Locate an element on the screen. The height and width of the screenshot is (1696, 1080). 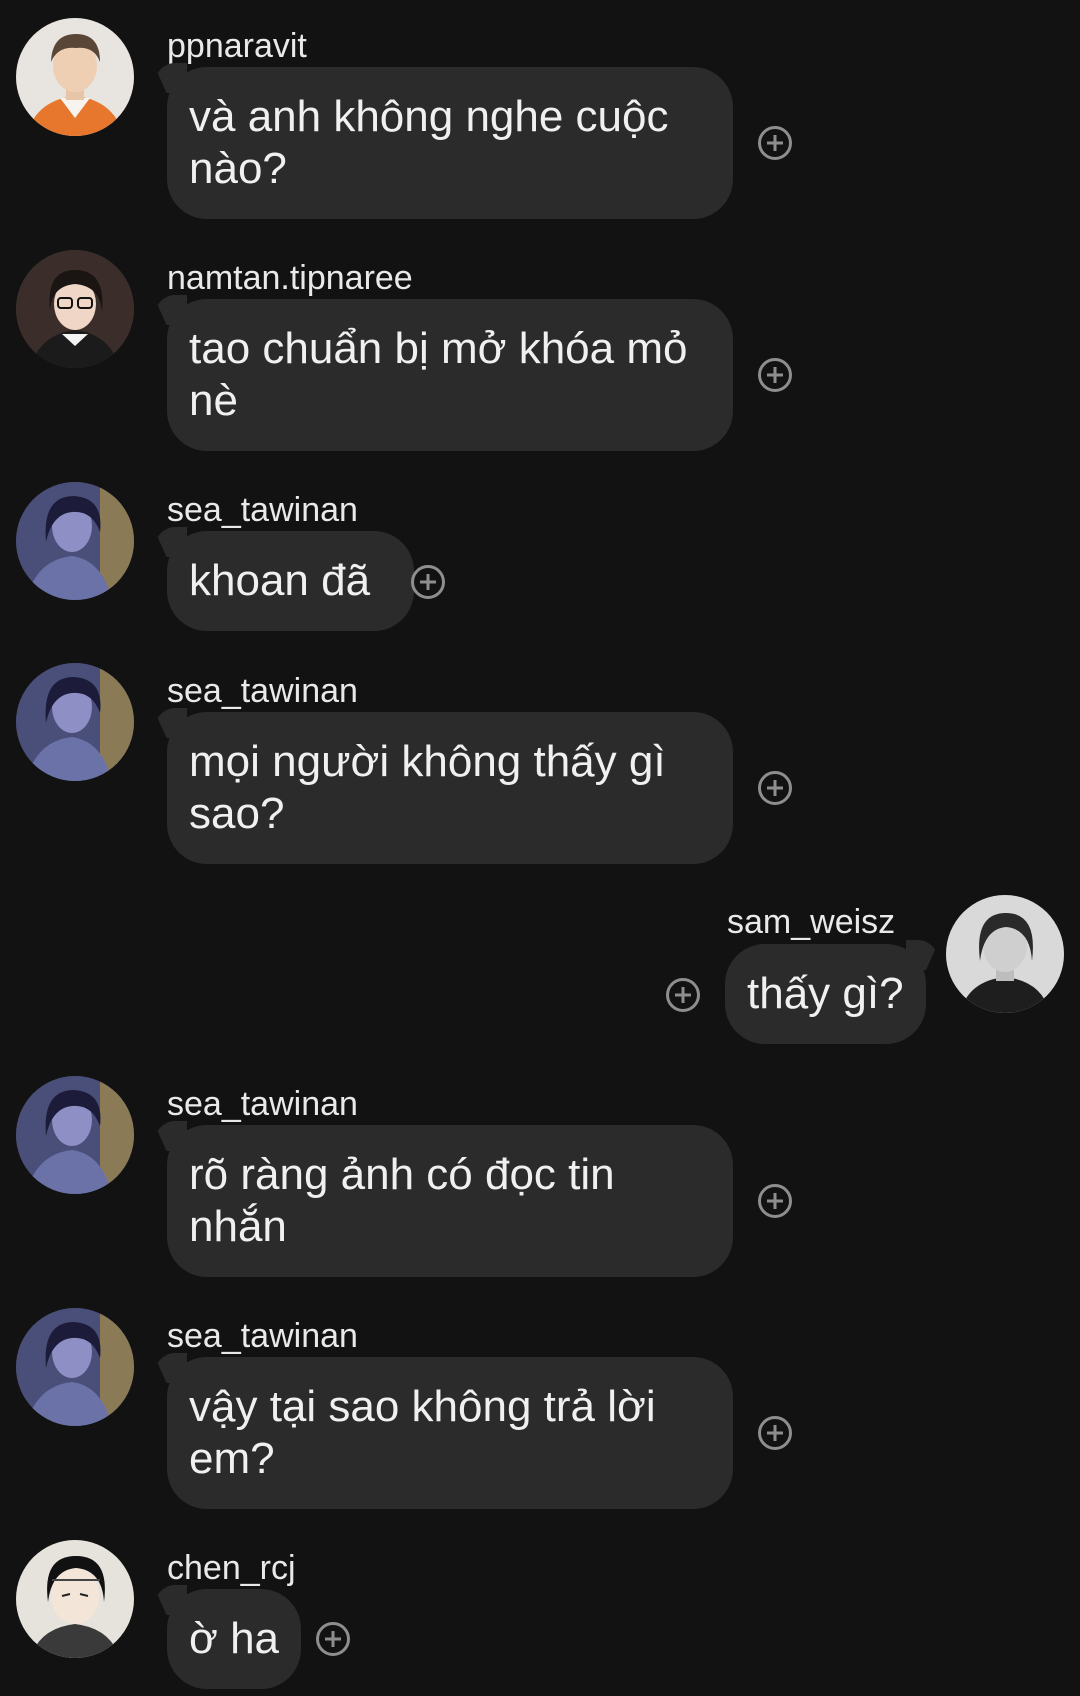
message-bubble: tao chuẩn bị mở khóa mỏ nè is located at coordinates (450, 375).